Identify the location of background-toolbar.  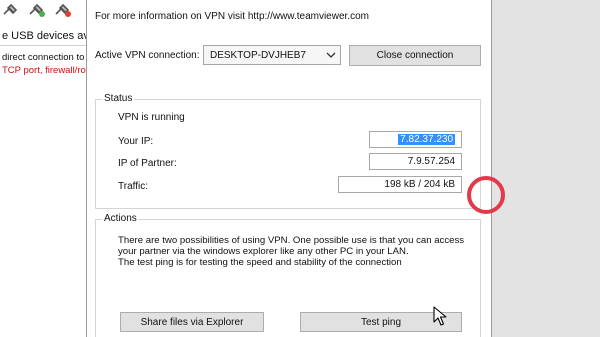
(43, 12).